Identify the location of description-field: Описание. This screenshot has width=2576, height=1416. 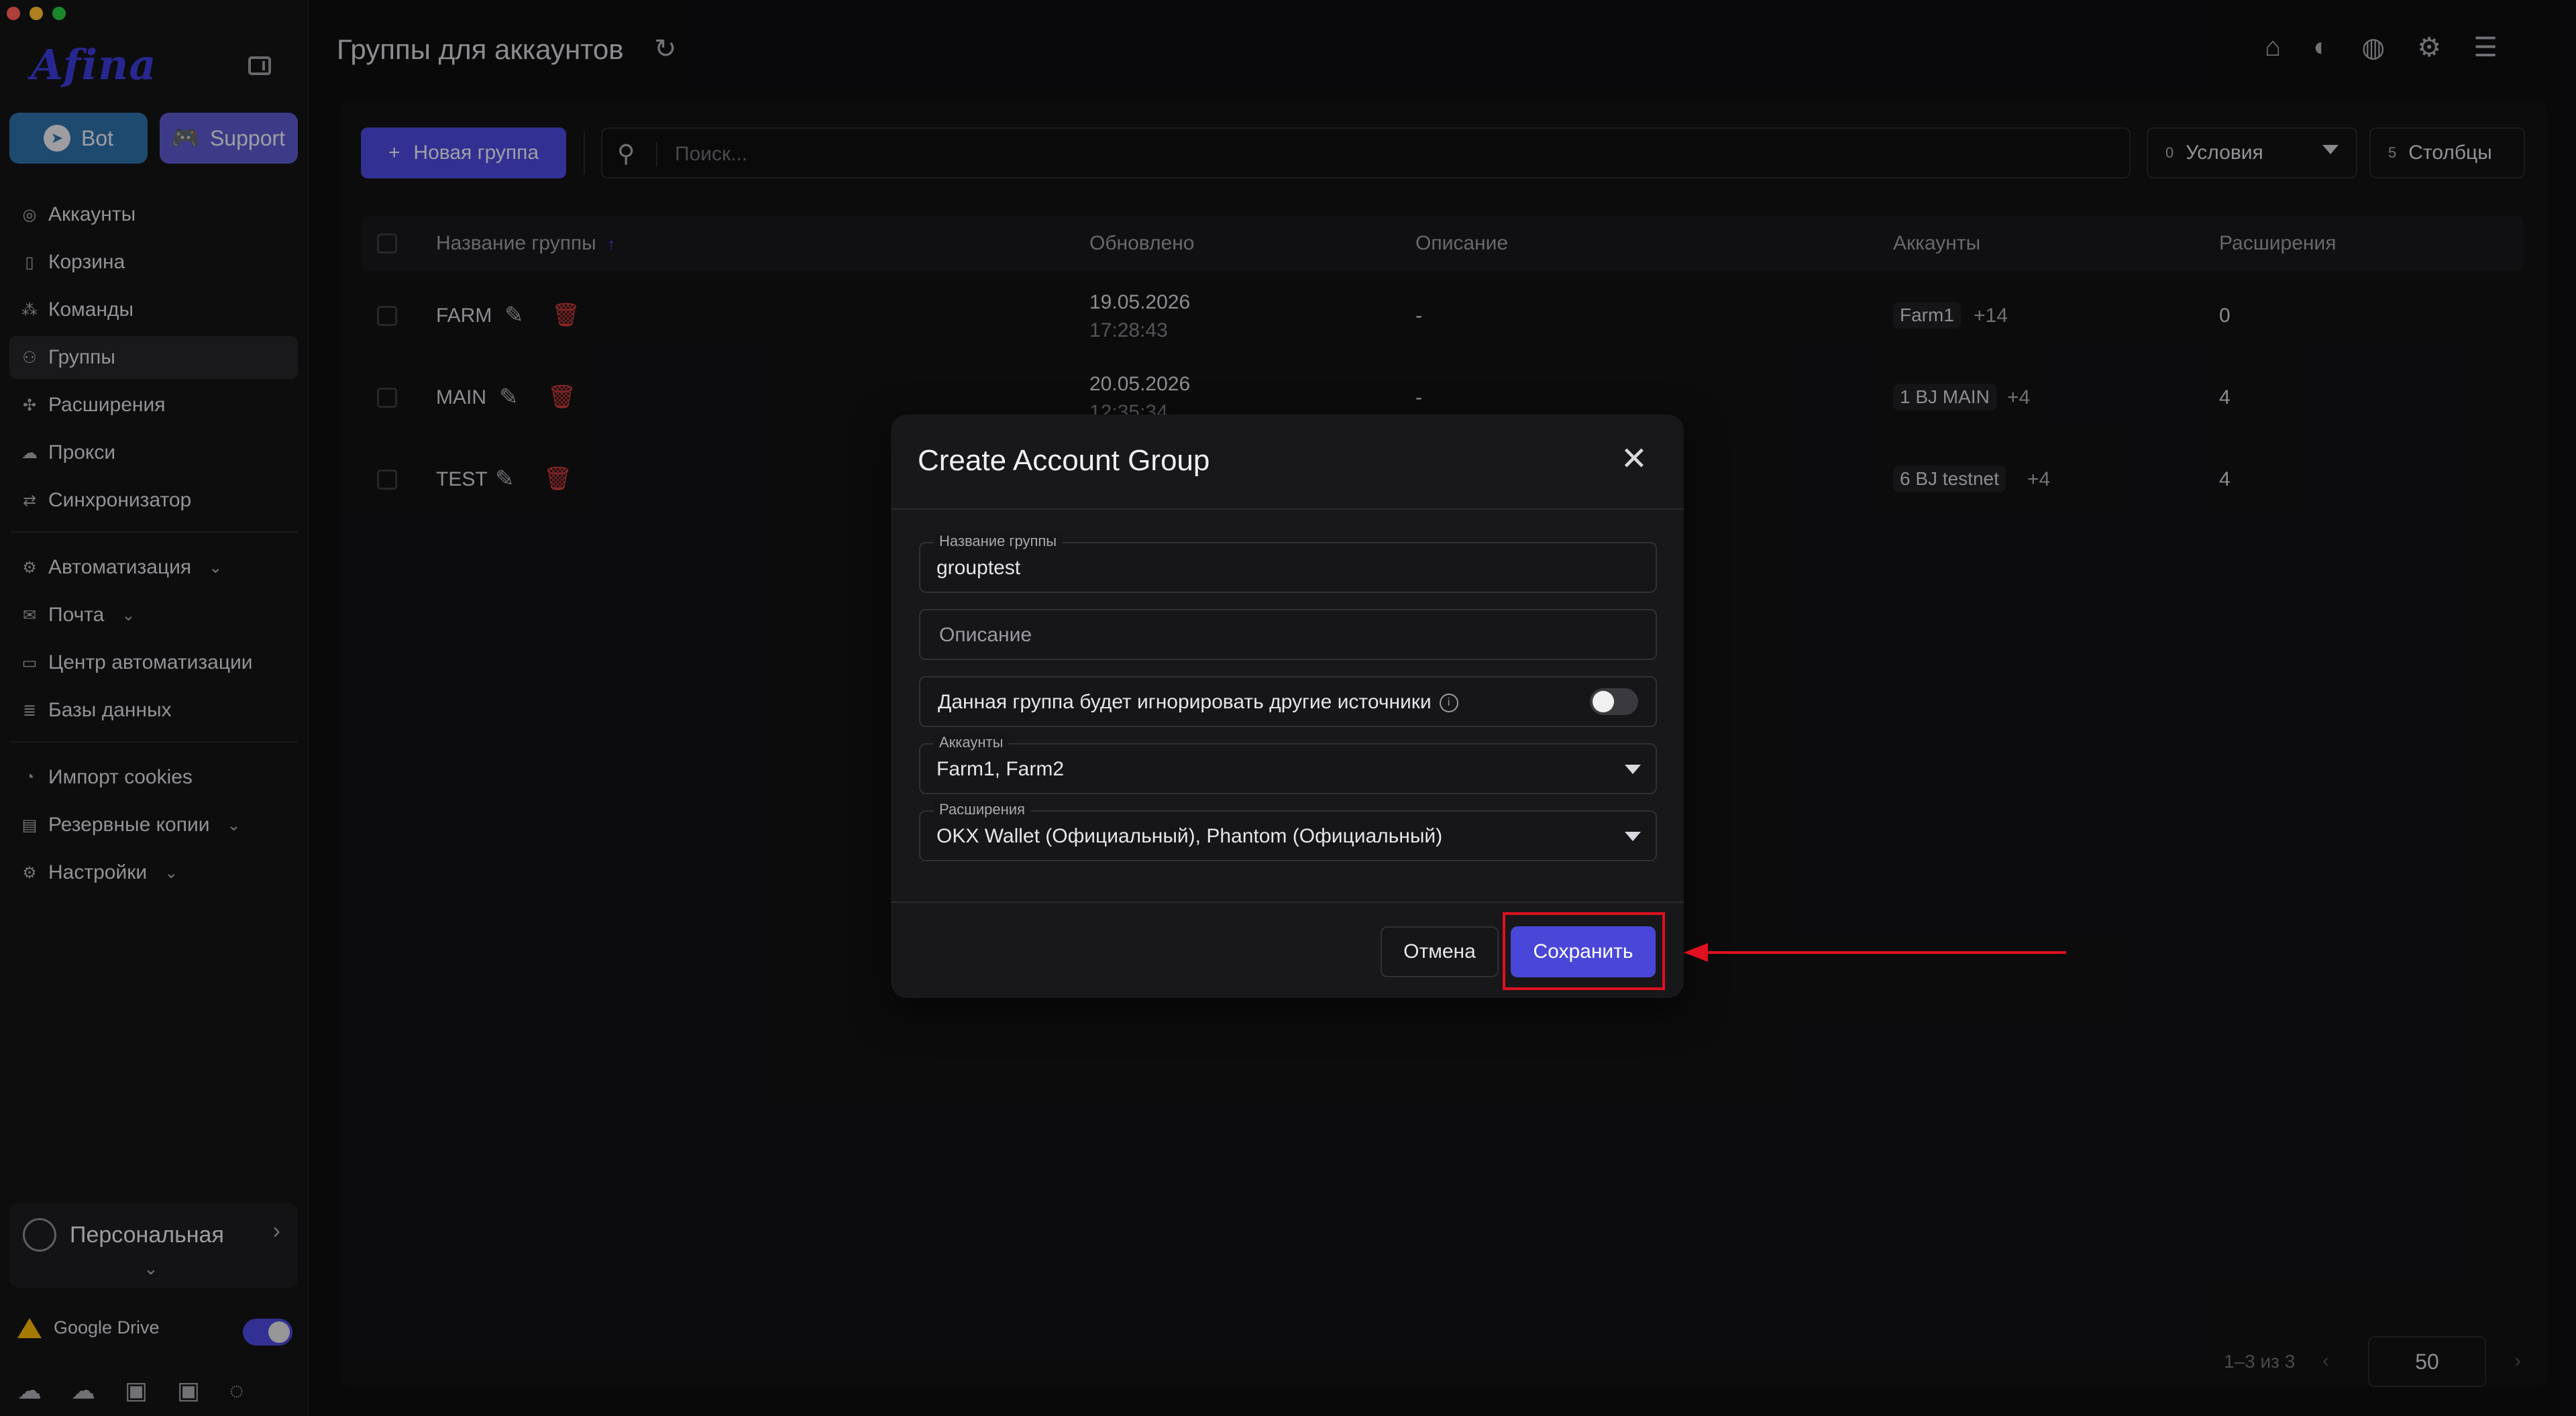
(1288, 634).